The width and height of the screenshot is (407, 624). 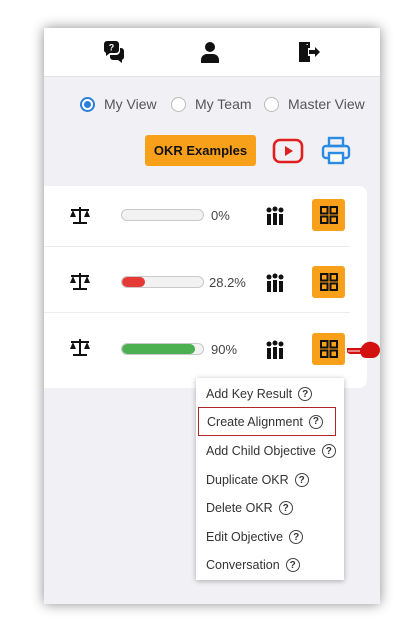 I want to click on menu-item-conversation: Conversation ?, so click(x=270, y=565).